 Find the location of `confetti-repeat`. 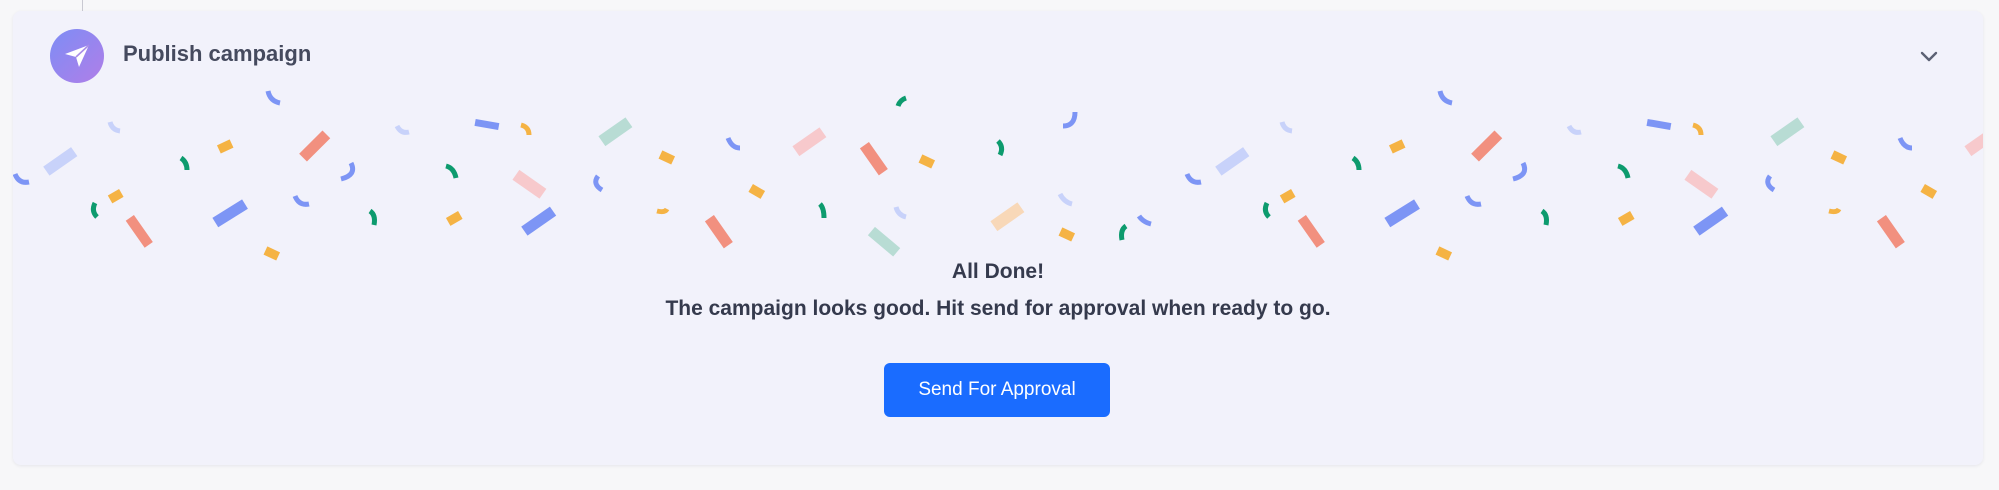

confetti-repeat is located at coordinates (1585, 175).